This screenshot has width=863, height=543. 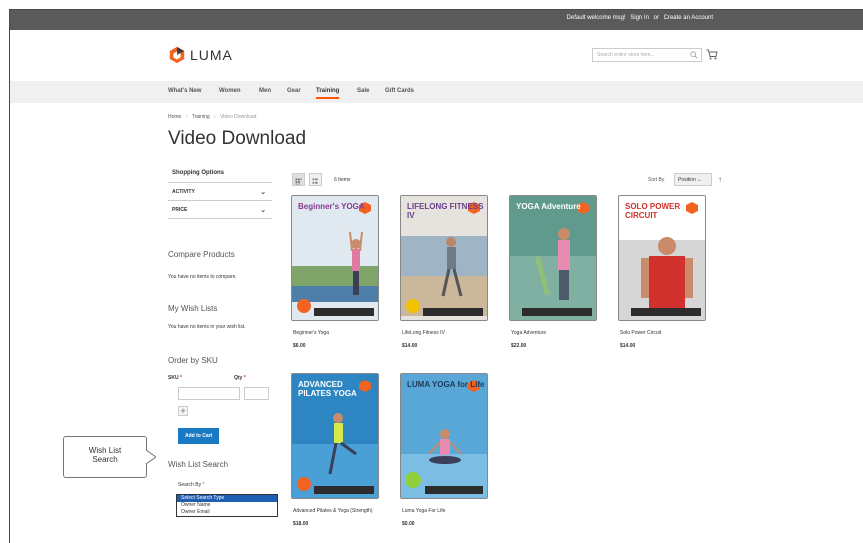 What do you see at coordinates (227, 512) in the screenshot?
I see `search-by-option: Owner Email` at bounding box center [227, 512].